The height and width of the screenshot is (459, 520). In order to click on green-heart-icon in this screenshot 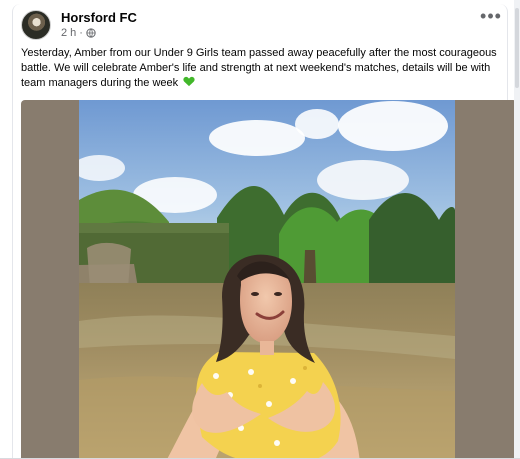, I will do `click(189, 81)`.